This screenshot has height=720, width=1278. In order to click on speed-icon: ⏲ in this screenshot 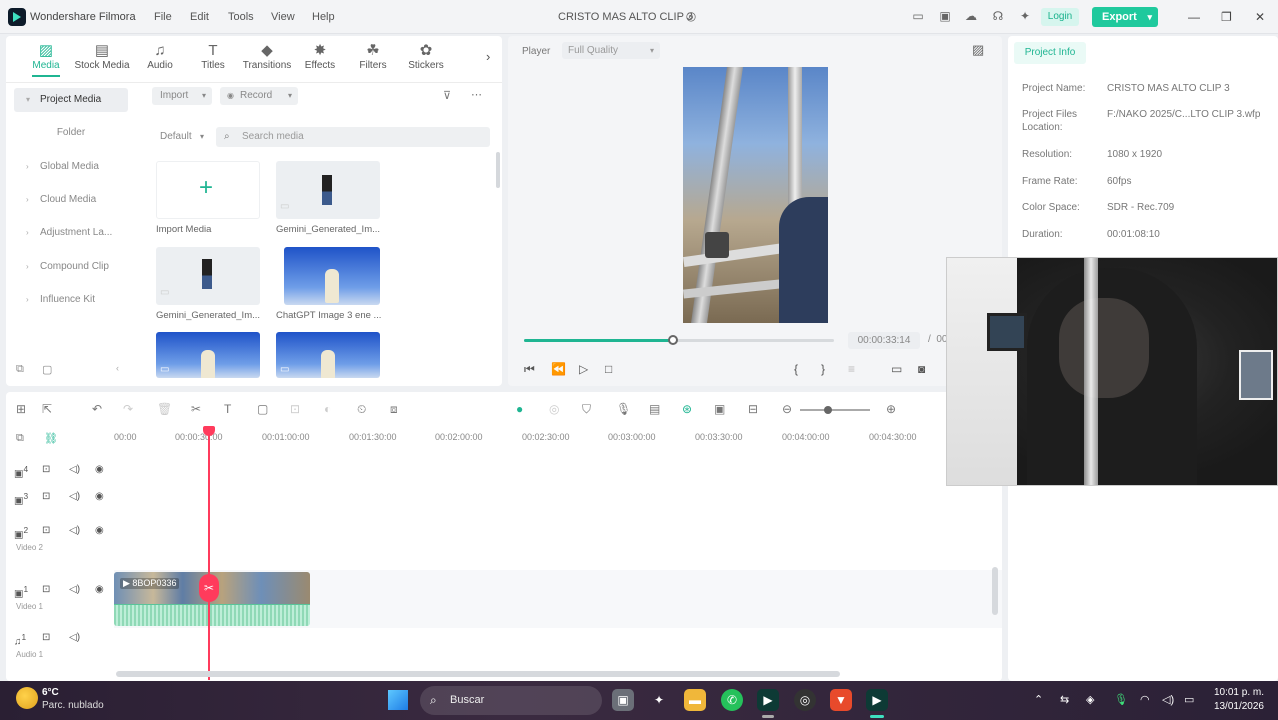, I will do `click(361, 409)`.